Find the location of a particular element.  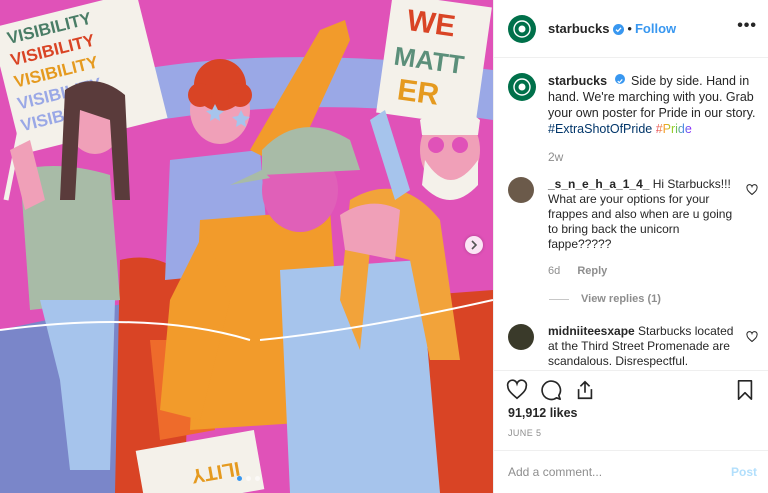

post-comment-button: Post is located at coordinates (744, 472).